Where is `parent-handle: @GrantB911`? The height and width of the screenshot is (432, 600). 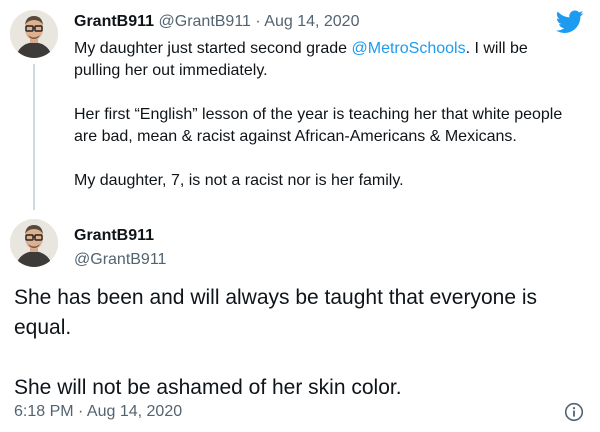 parent-handle: @GrantB911 is located at coordinates (205, 21).